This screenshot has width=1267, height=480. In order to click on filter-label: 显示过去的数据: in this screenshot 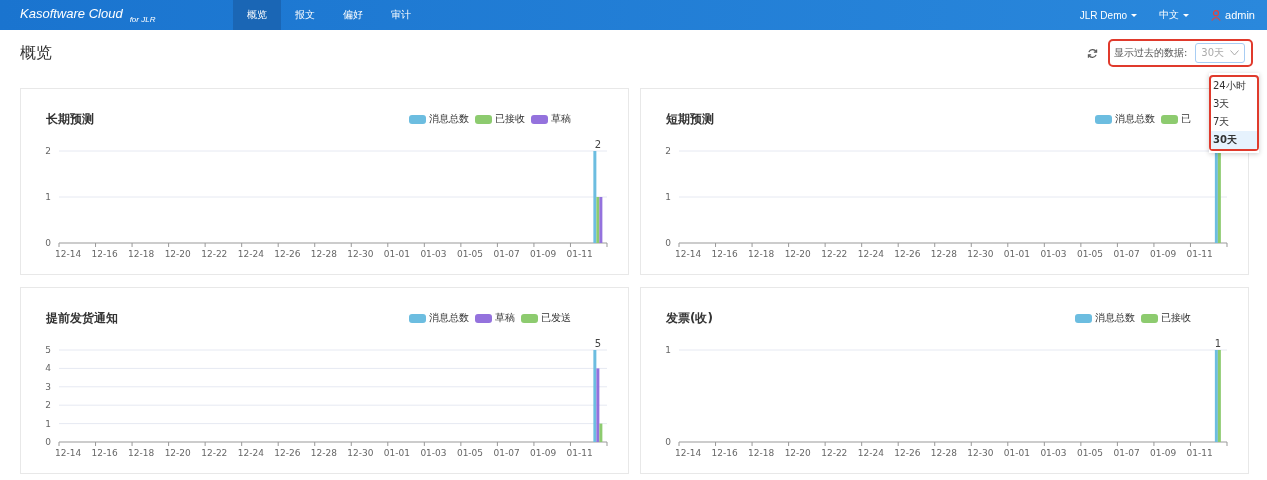, I will do `click(1150, 53)`.